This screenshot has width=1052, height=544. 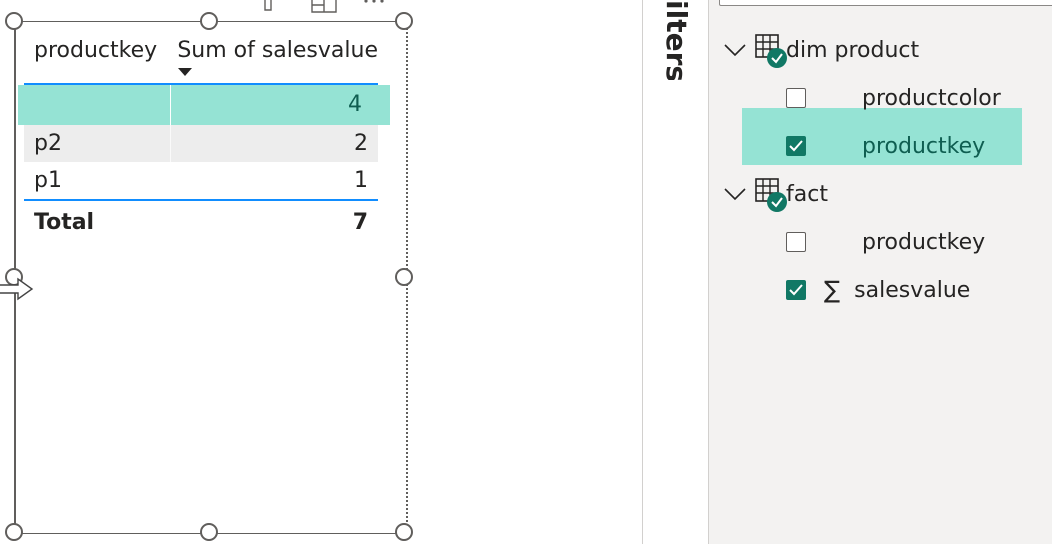 I want to click on field-salesvalue: ∑ salesvalue, so click(x=878, y=290).